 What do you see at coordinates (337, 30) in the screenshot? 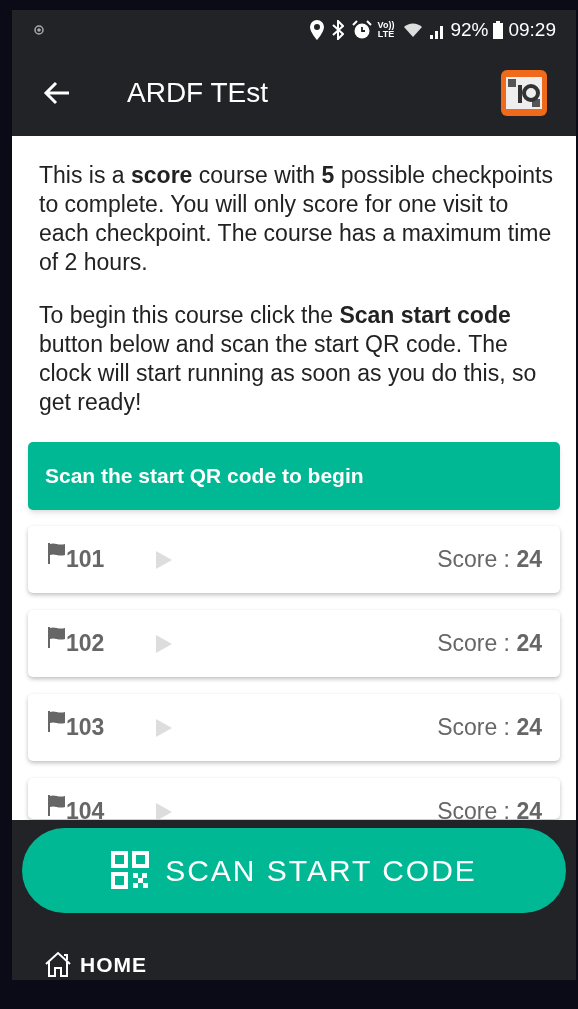
I see `bluetooth-icon` at bounding box center [337, 30].